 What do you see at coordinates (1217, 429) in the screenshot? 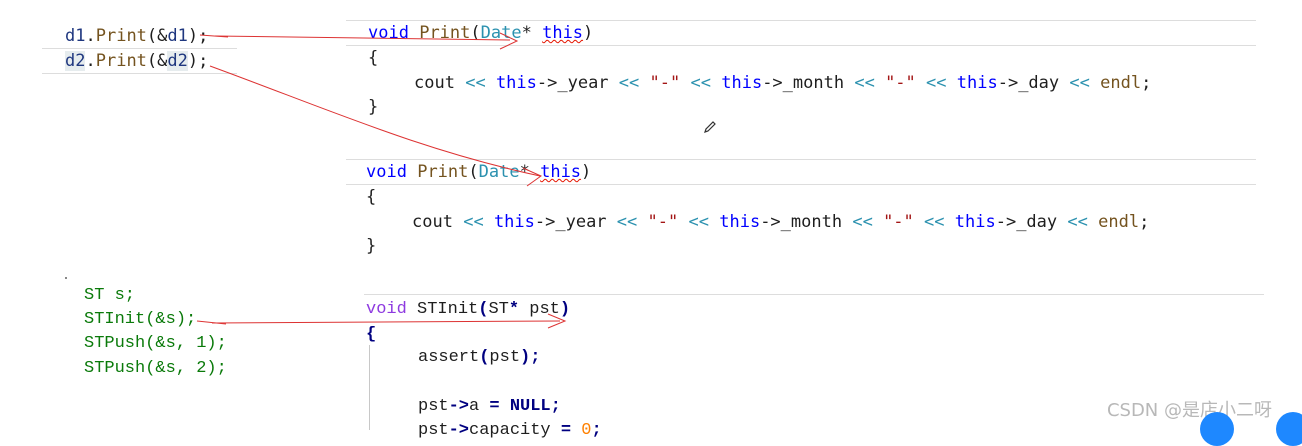
I see `hand-icon` at bounding box center [1217, 429].